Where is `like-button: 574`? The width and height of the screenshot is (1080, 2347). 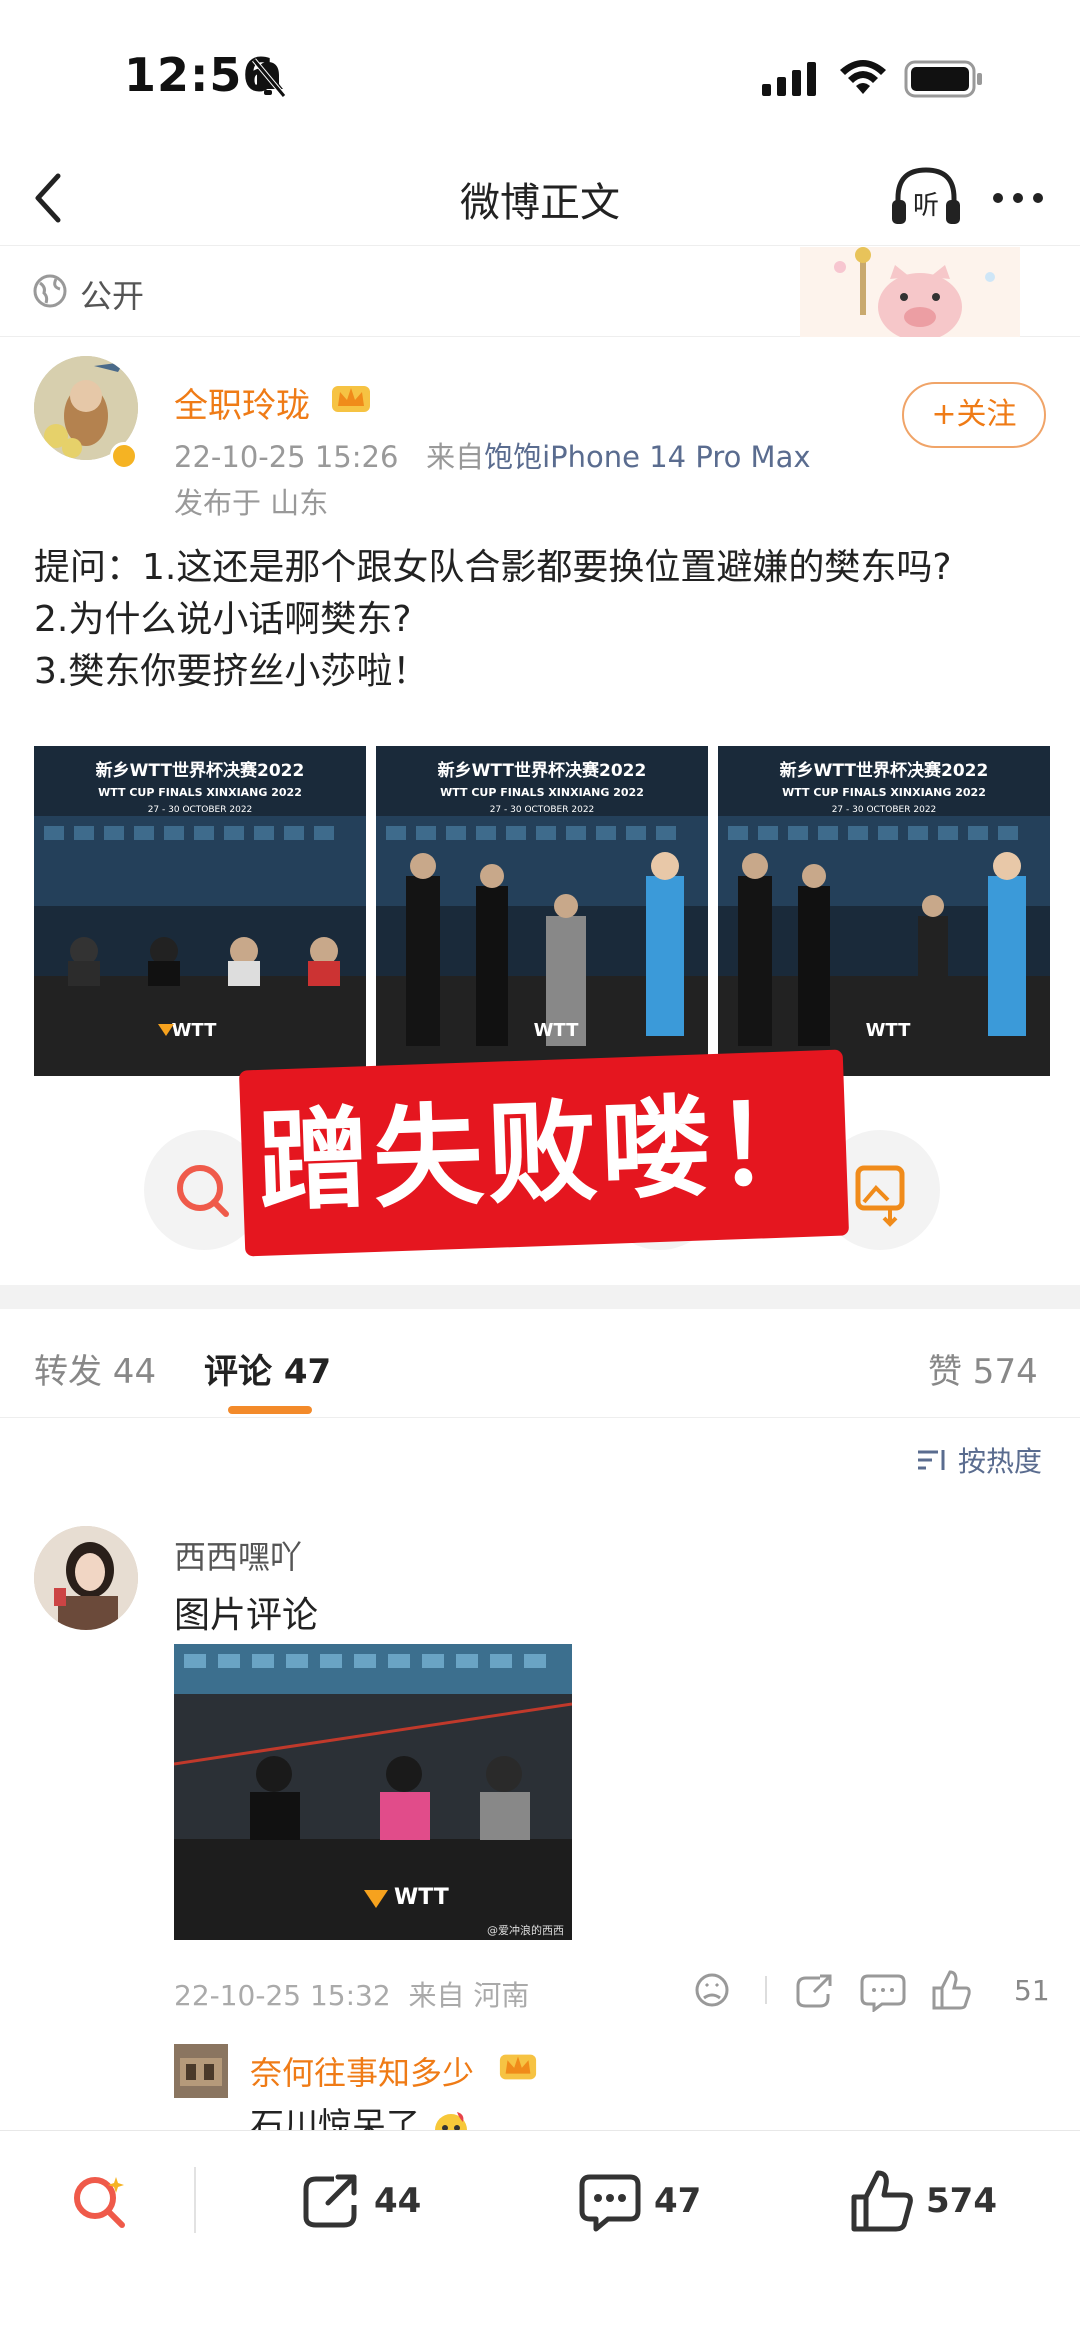
like-button: 574 is located at coordinates (930, 2201).